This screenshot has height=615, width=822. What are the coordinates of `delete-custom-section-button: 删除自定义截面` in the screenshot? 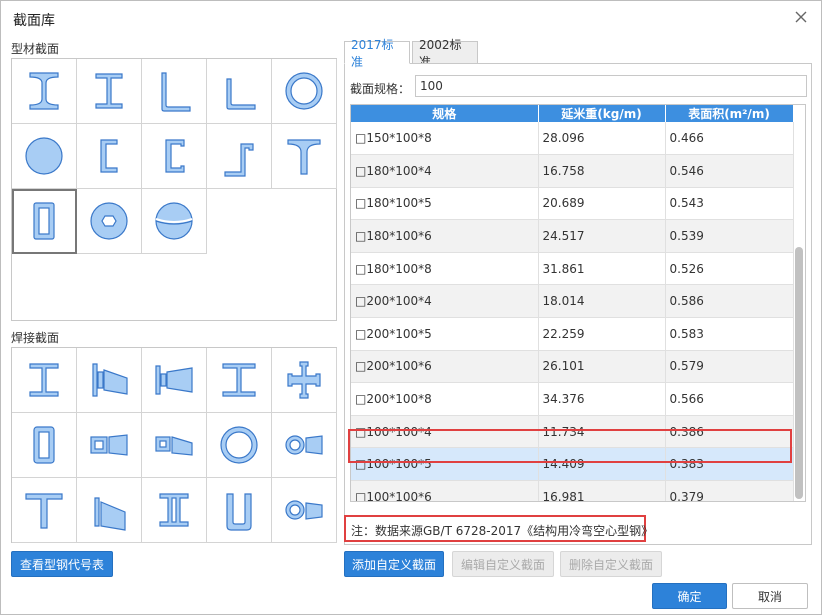 It's located at (611, 564).